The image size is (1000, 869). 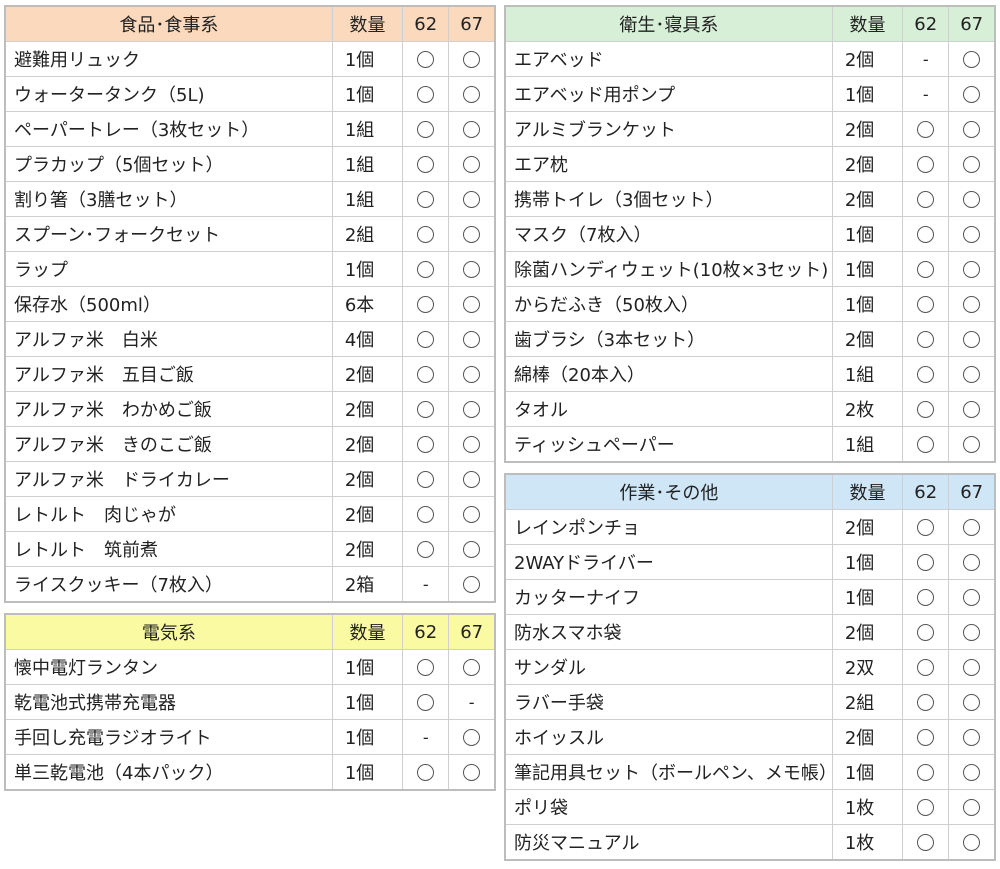 I want to click on item-name: 綿棒（20本入）, so click(x=668, y=374).